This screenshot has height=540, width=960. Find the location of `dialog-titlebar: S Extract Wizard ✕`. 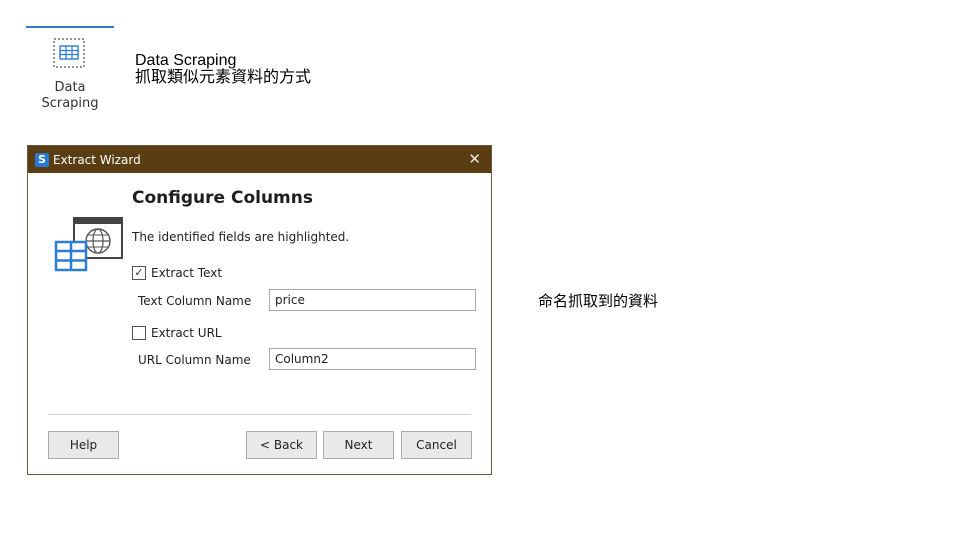

dialog-titlebar: S Extract Wizard ✕ is located at coordinates (259, 159).